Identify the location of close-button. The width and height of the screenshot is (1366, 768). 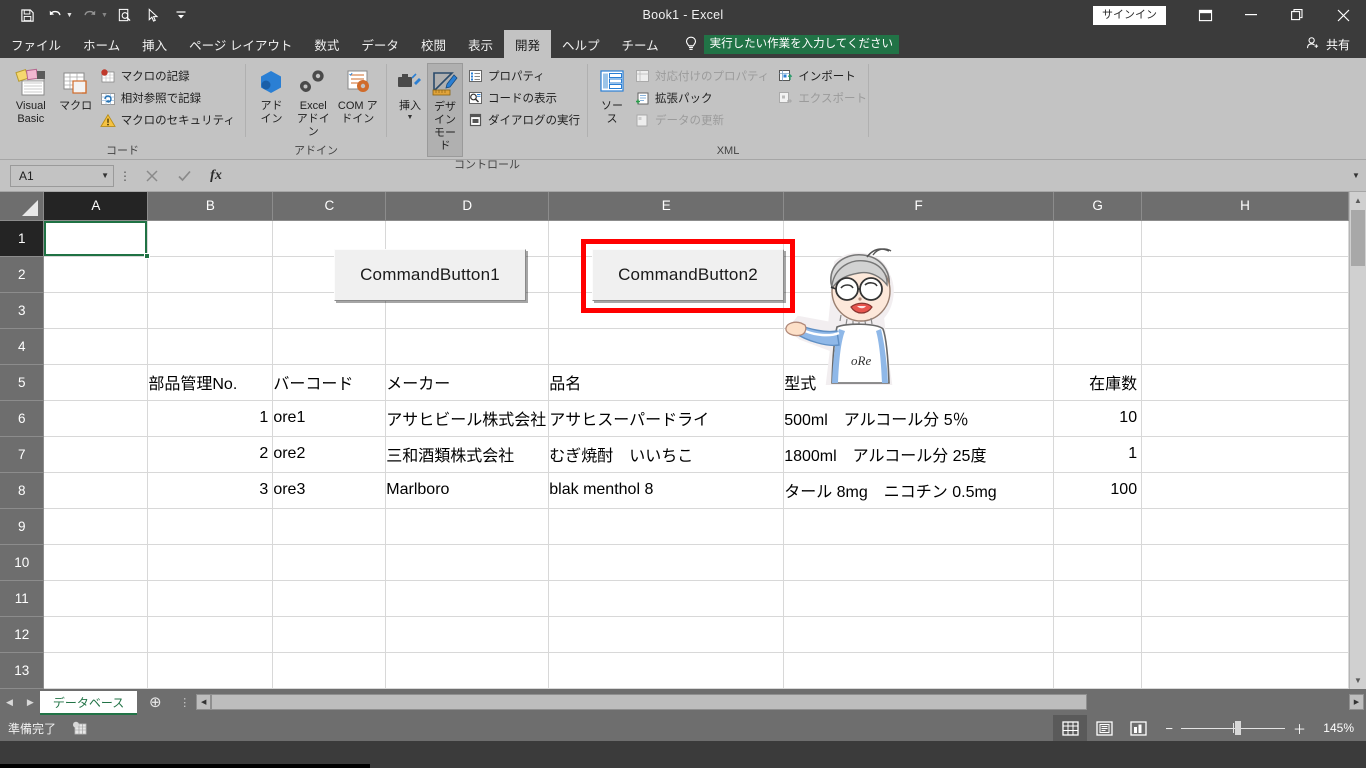
(1343, 15).